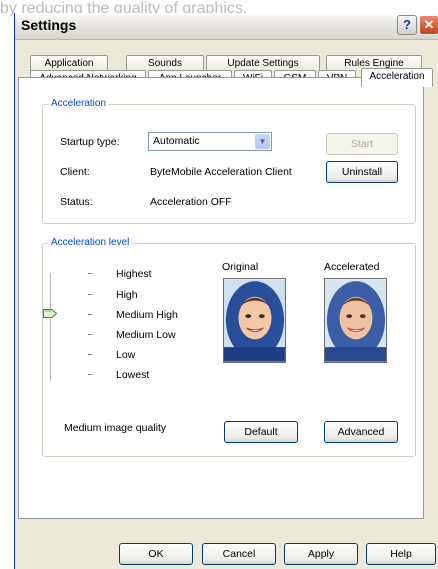  What do you see at coordinates (362, 172) in the screenshot?
I see `uninstall-button: Uninstall` at bounding box center [362, 172].